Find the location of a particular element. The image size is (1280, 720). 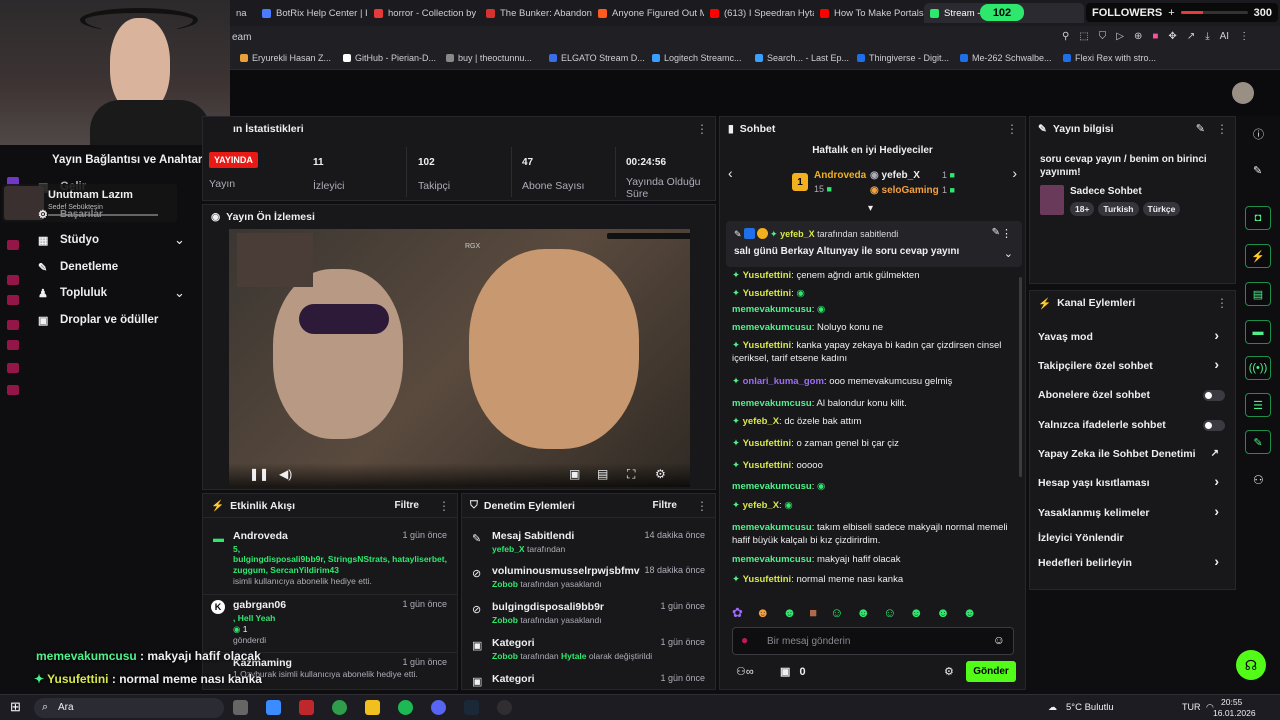

nav-stream-key: Yayın Bağlantısı ve Anahtarı is located at coordinates (129, 160).